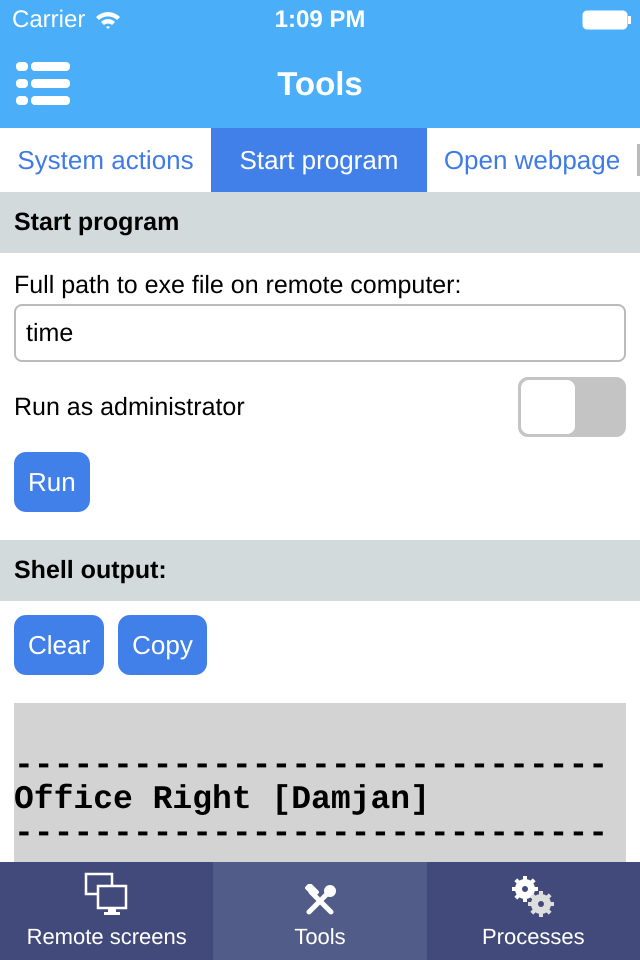  Describe the element at coordinates (108, 20) in the screenshot. I see `wifi-icon` at that location.